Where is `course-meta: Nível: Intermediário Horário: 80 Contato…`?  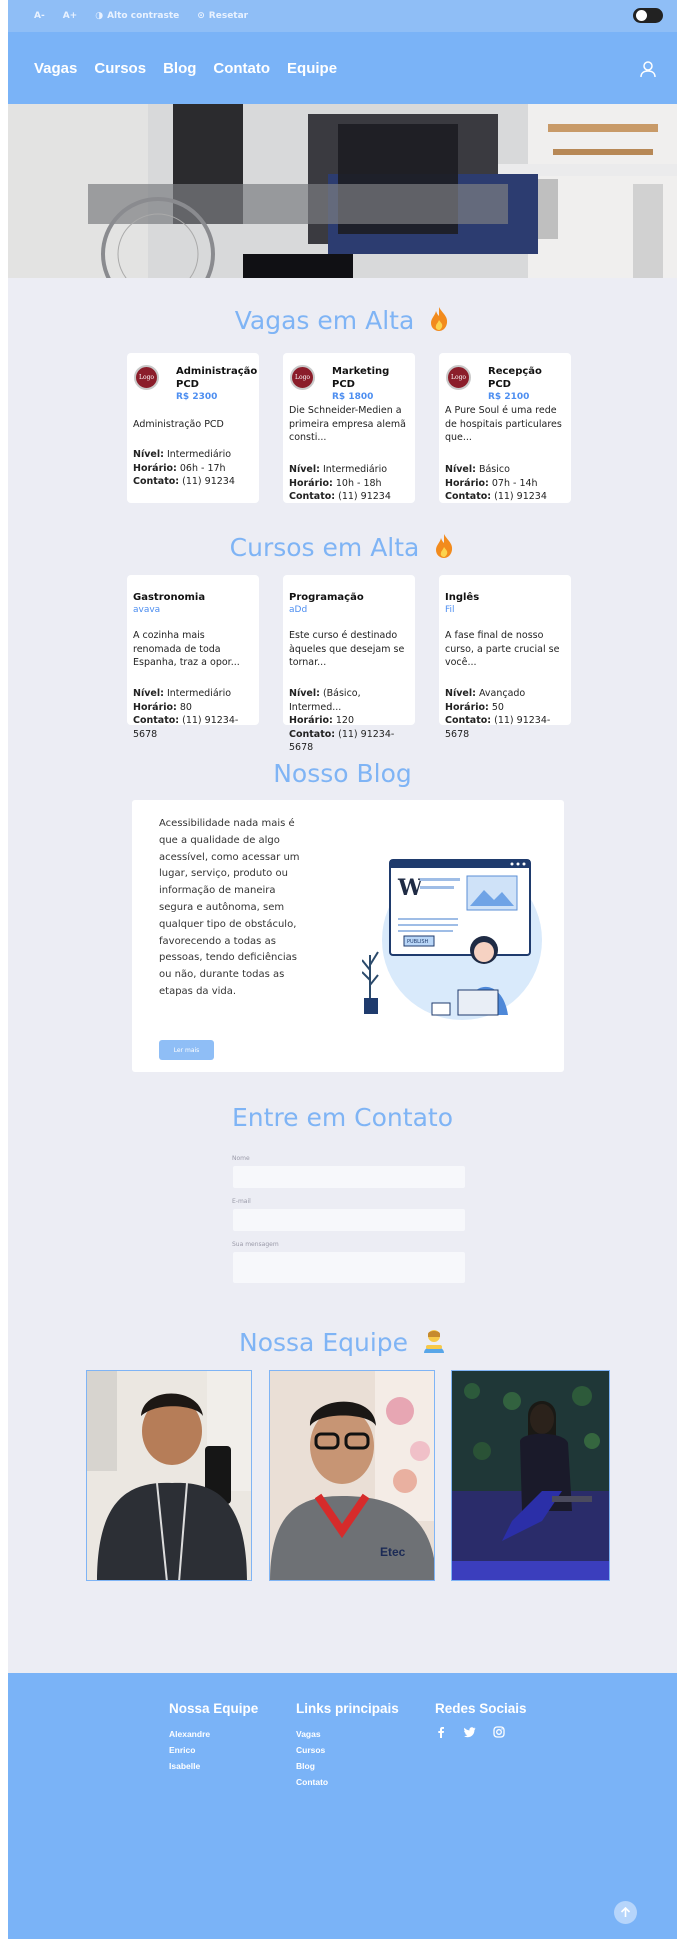 course-meta: Nível: Intermediário Horário: 80 Contato… is located at coordinates (195, 714).